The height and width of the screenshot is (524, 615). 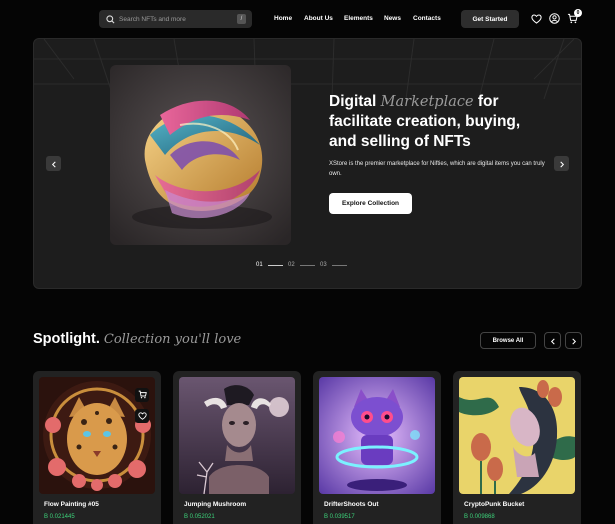 What do you see at coordinates (517, 435) in the screenshot?
I see `nft-image-floral-woman` at bounding box center [517, 435].